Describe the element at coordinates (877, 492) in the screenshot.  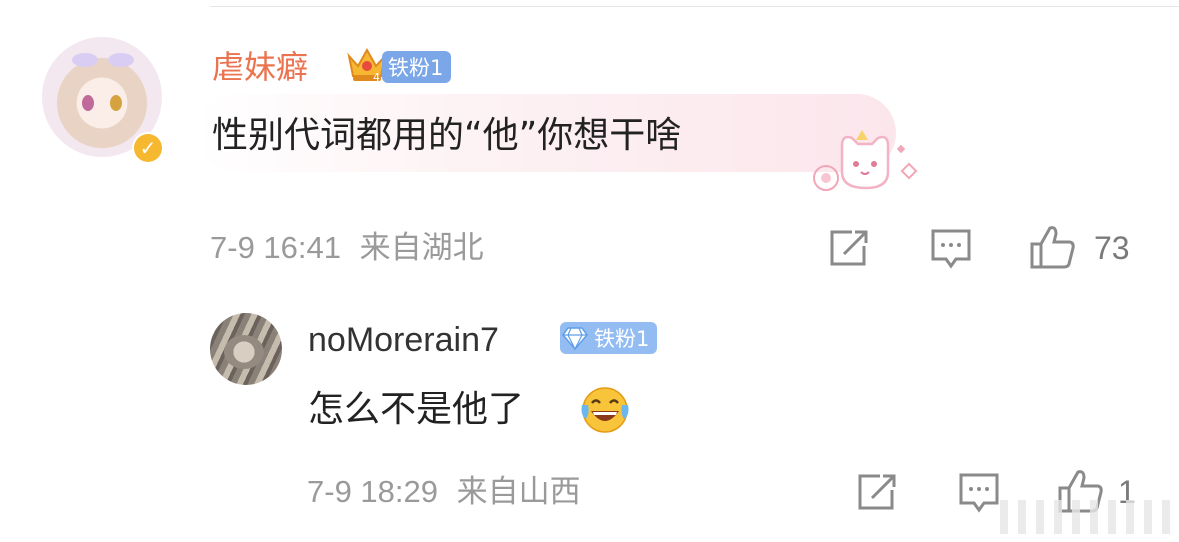
I see `reply-repost-icon` at that location.